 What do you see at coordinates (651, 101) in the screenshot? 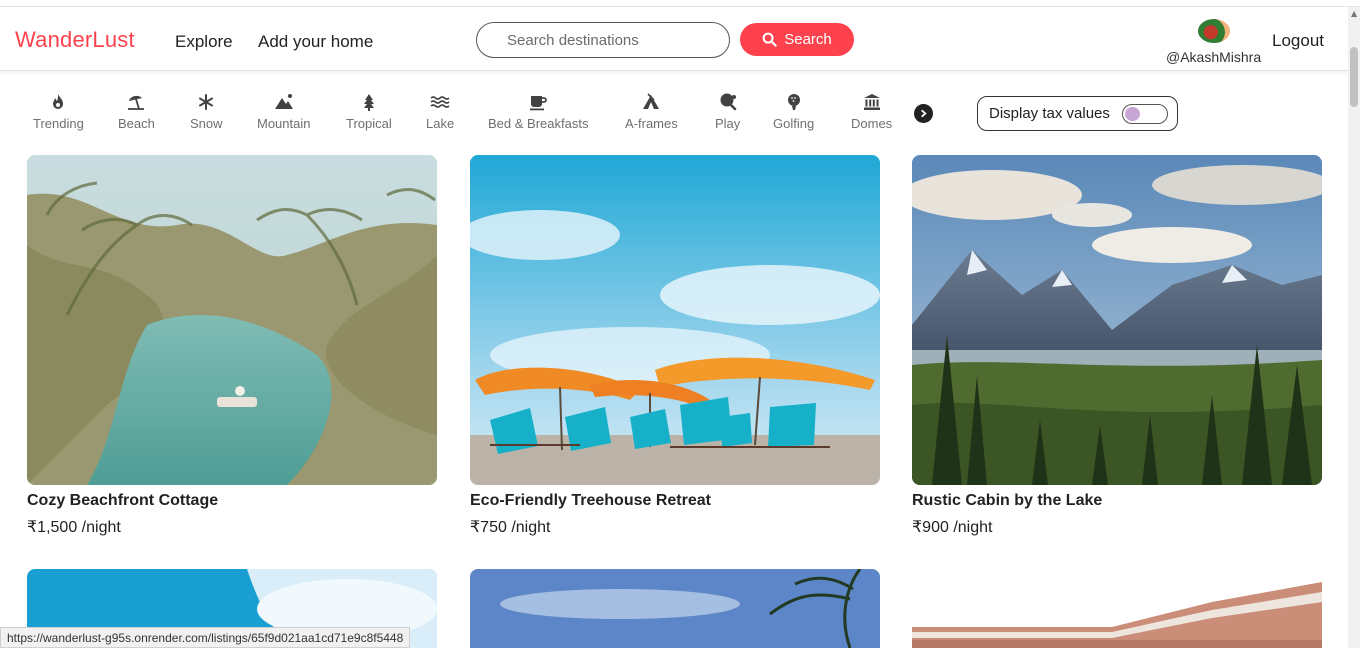
I see `tent-icon` at bounding box center [651, 101].